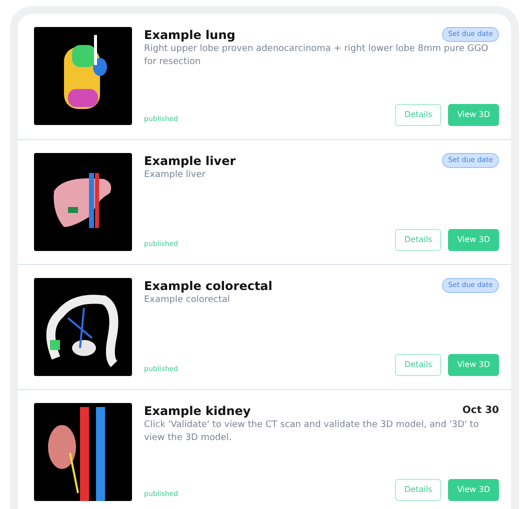 The width and height of the screenshot is (521, 509). What do you see at coordinates (312, 432) in the screenshot?
I see `case-description: Click 'Validate' to view the CT scan and validate the 3D model, and '3D' to view the 3D model.` at bounding box center [312, 432].